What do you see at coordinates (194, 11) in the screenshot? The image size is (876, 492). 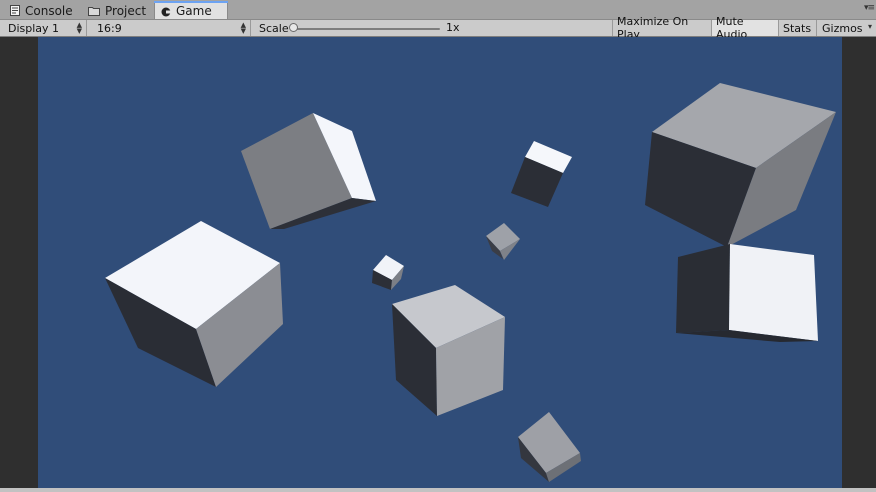 I see `tab-game-label: Game` at bounding box center [194, 11].